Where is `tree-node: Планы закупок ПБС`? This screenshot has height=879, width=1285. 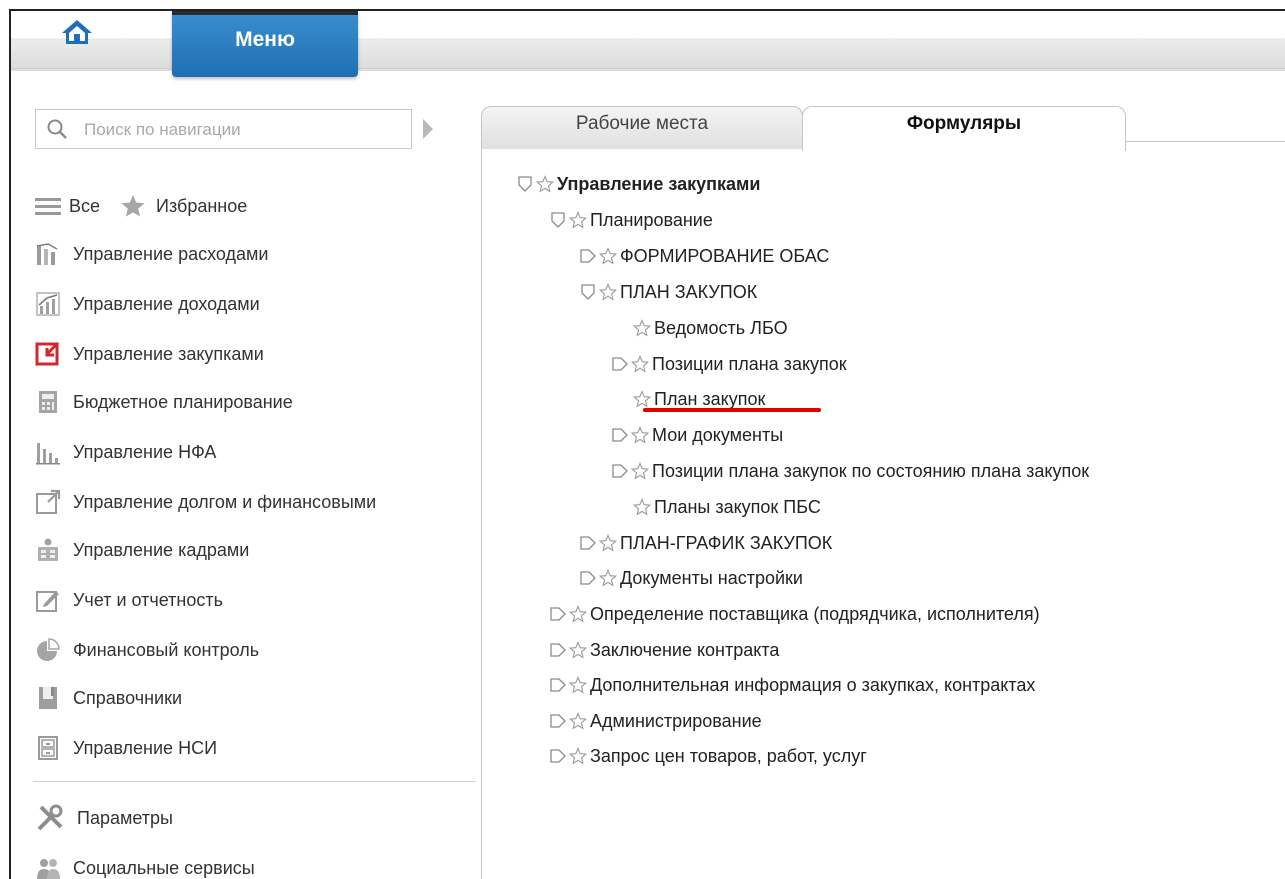
tree-node: Планы закупок ПБС is located at coordinates (726, 507).